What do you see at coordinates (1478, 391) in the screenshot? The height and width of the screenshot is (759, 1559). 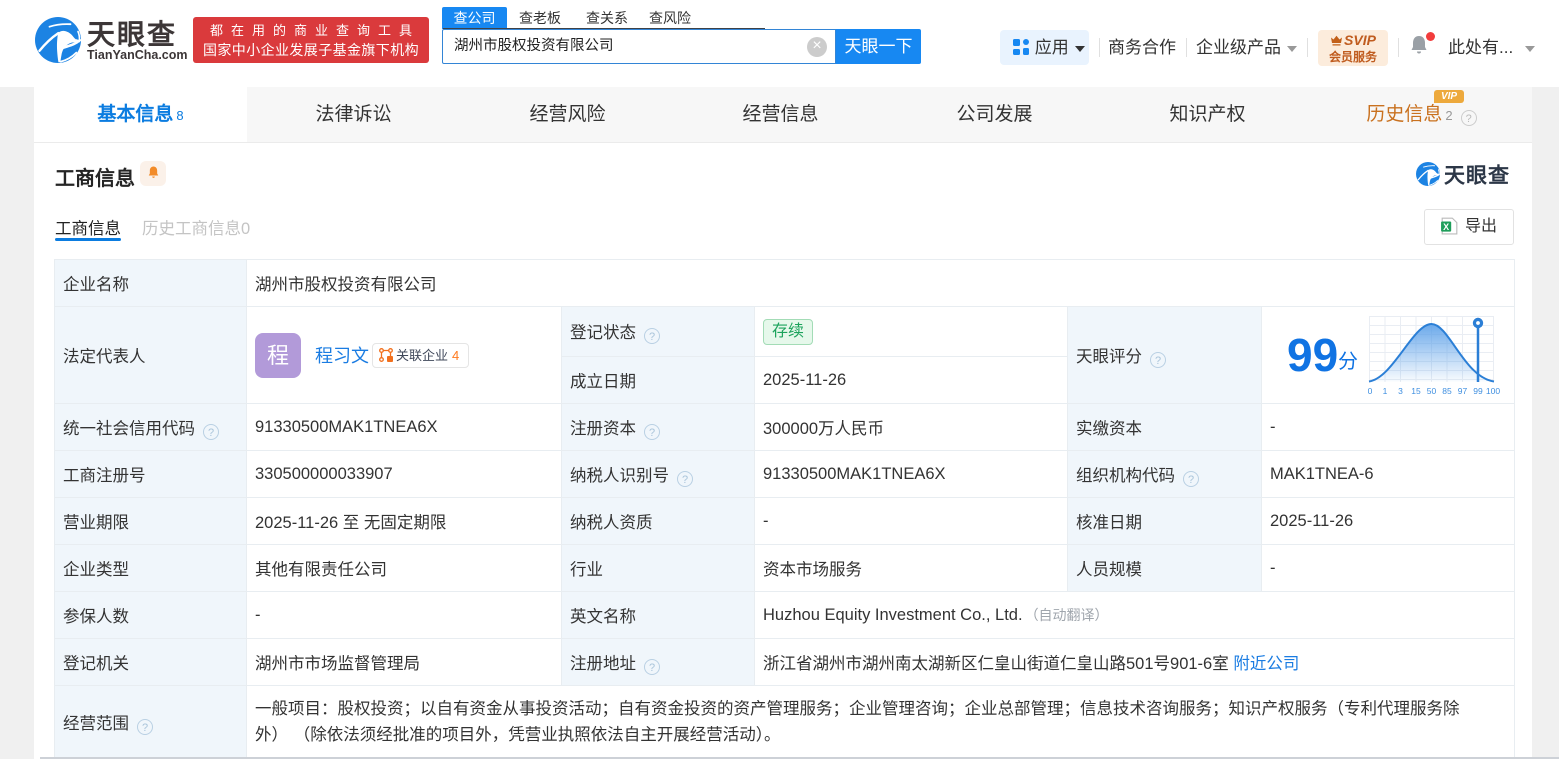 I see `svg-text: 99` at bounding box center [1478, 391].